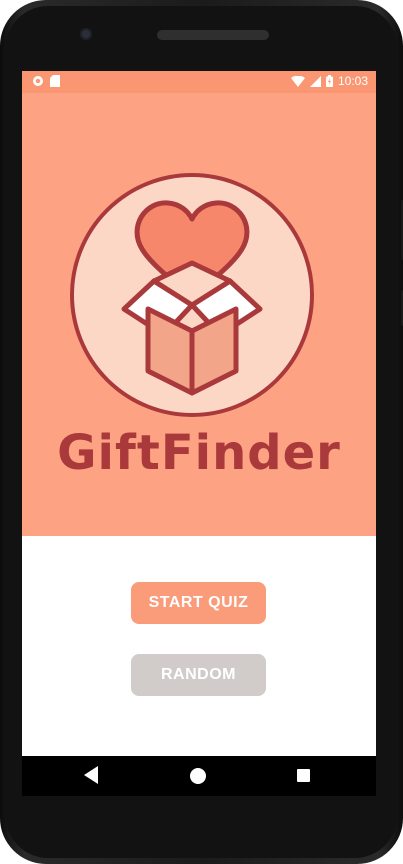 The image size is (403, 864). I want to click on signal-icon, so click(315, 81).